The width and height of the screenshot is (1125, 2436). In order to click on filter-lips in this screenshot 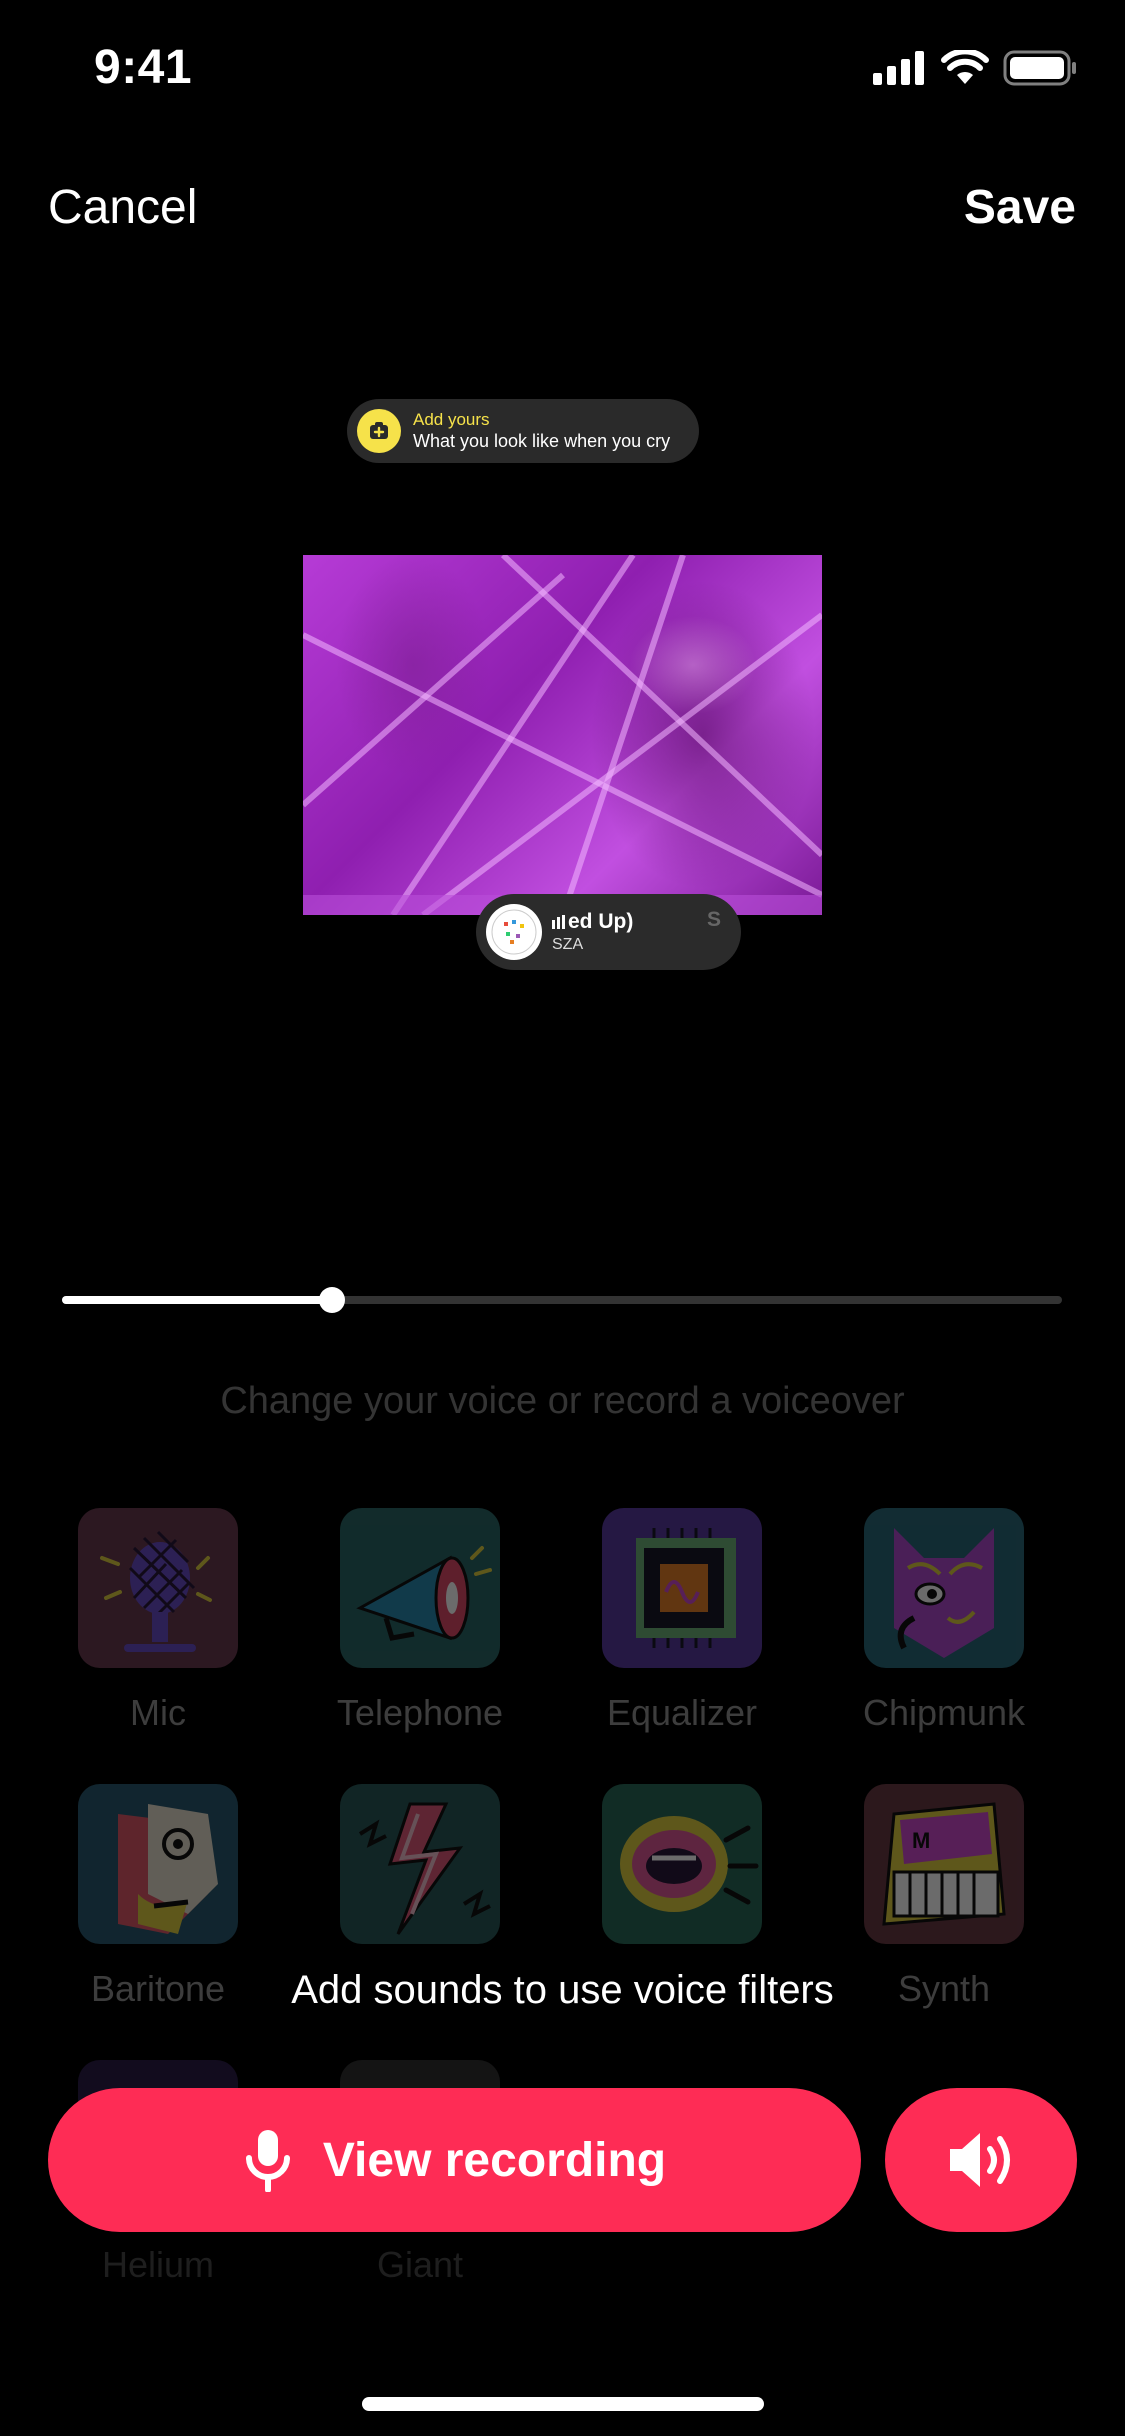, I will do `click(682, 1876)`.